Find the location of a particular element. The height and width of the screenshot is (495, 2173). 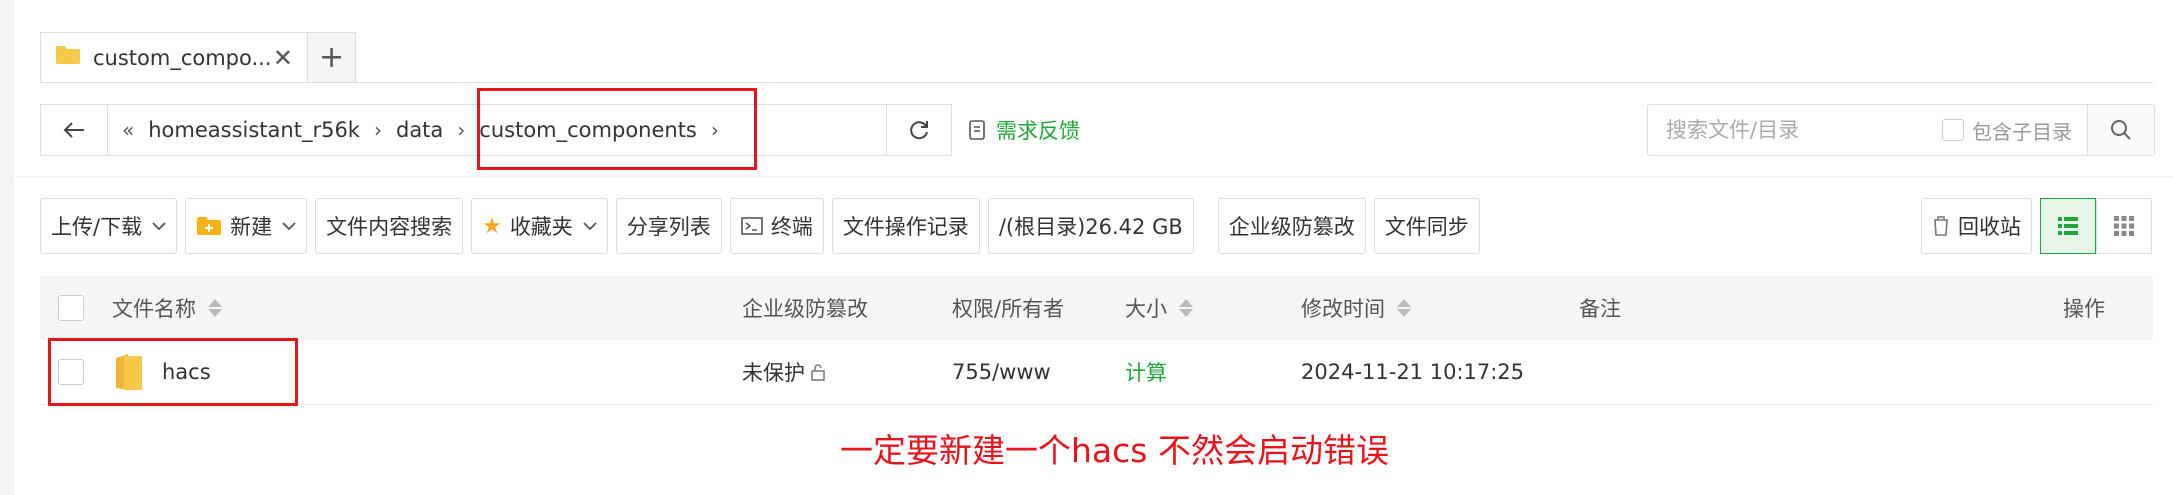

tamper-proof-label: 企业级防篡改 is located at coordinates (1291, 227).